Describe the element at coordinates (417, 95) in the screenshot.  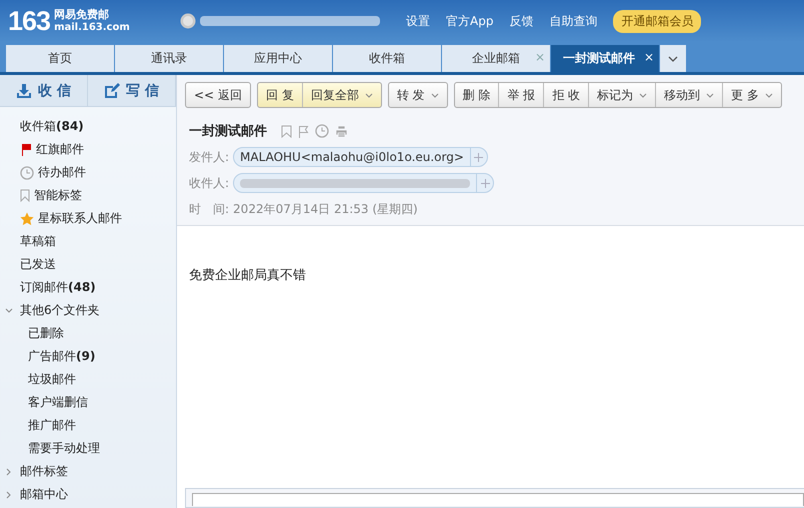
I see `toolbar-button: 转 发` at that location.